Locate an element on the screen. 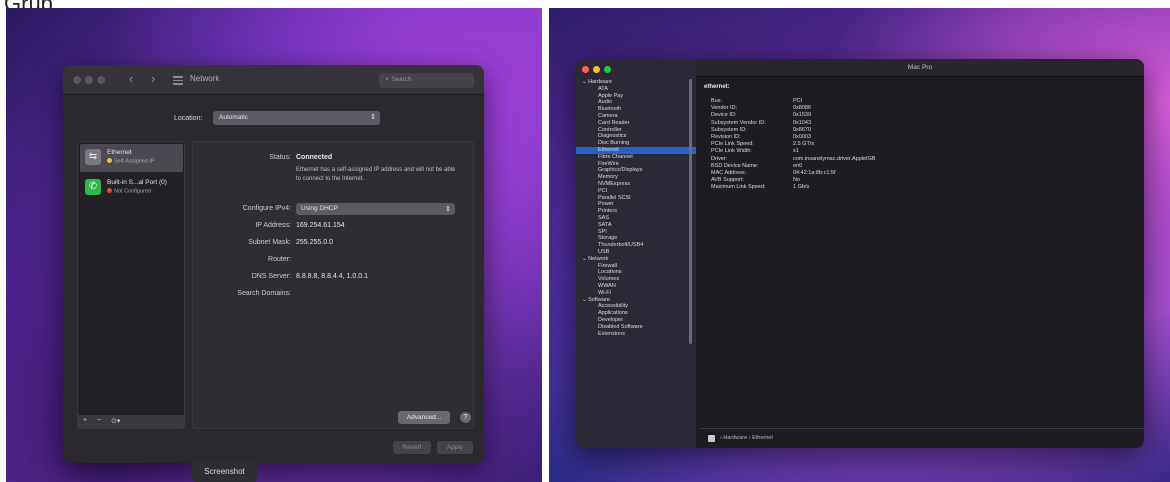 The image size is (1170, 482). window-titlebar: ‹ › Network ⌕ Search is located at coordinates (273, 80).